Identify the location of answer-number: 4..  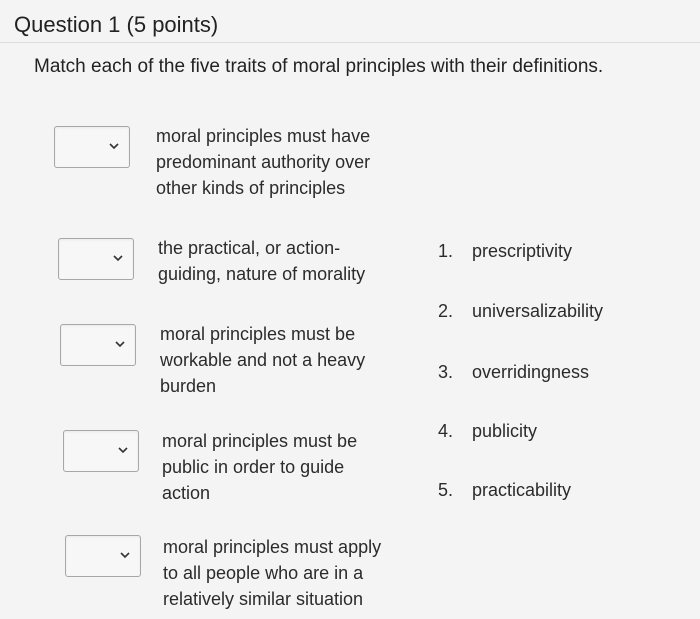
(446, 431).